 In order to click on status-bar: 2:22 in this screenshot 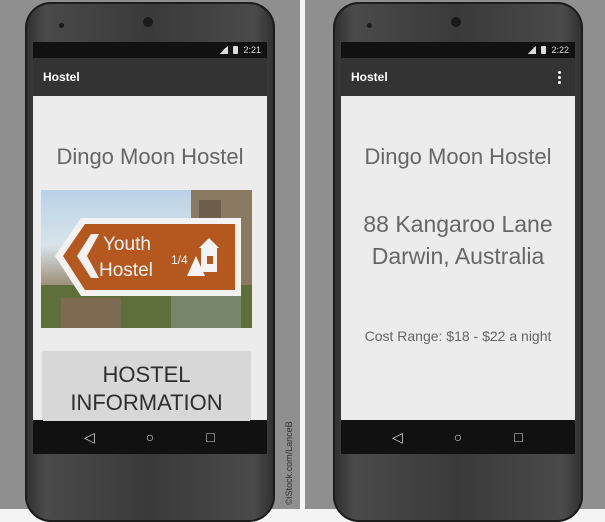, I will do `click(458, 50)`.